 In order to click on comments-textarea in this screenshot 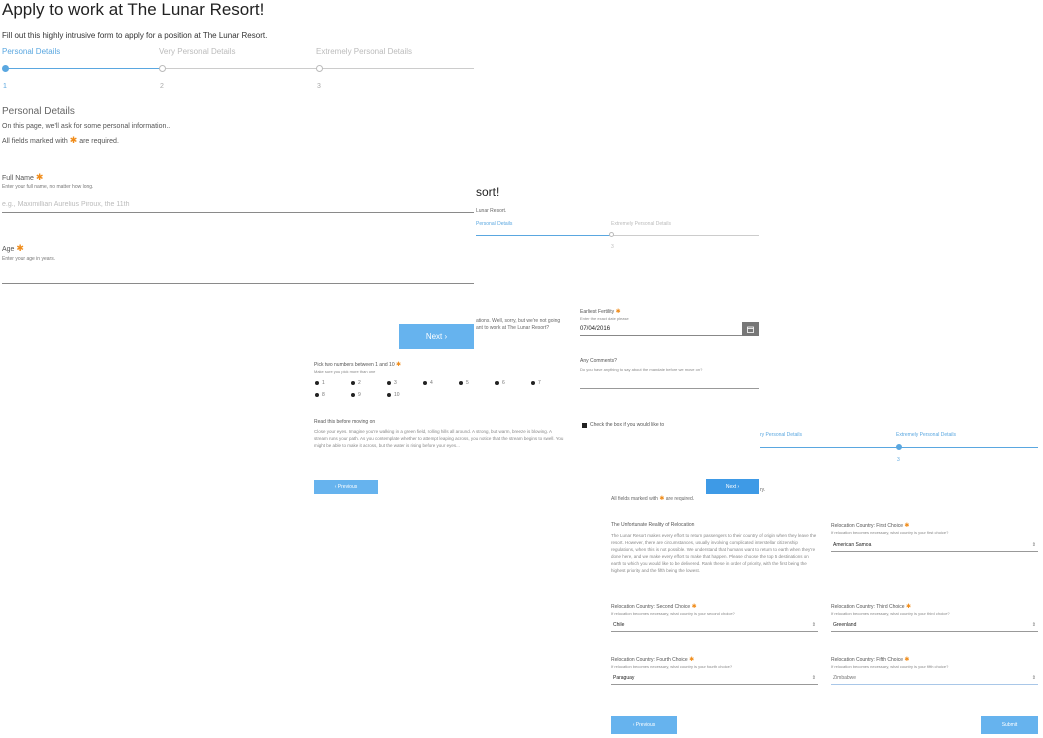, I will do `click(669, 381)`.